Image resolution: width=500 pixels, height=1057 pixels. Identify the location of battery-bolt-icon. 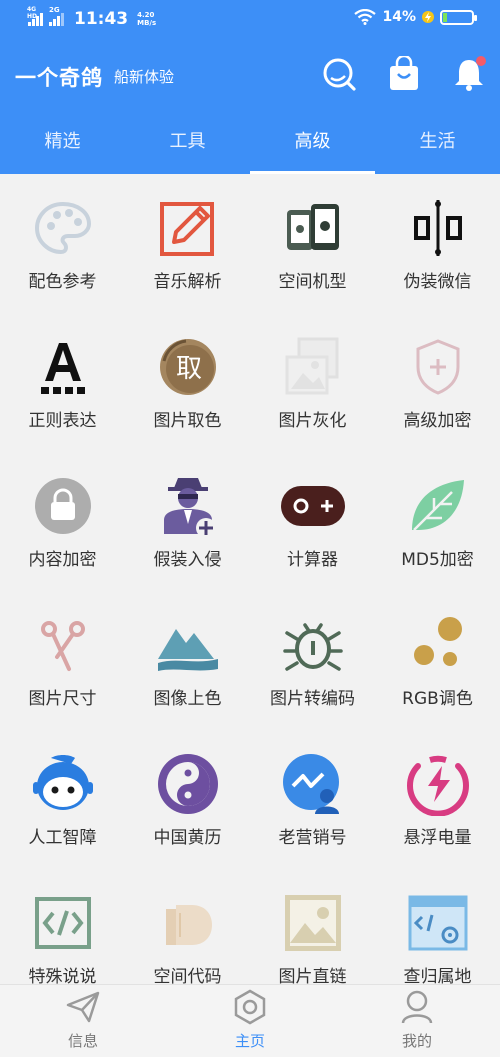
(438, 785).